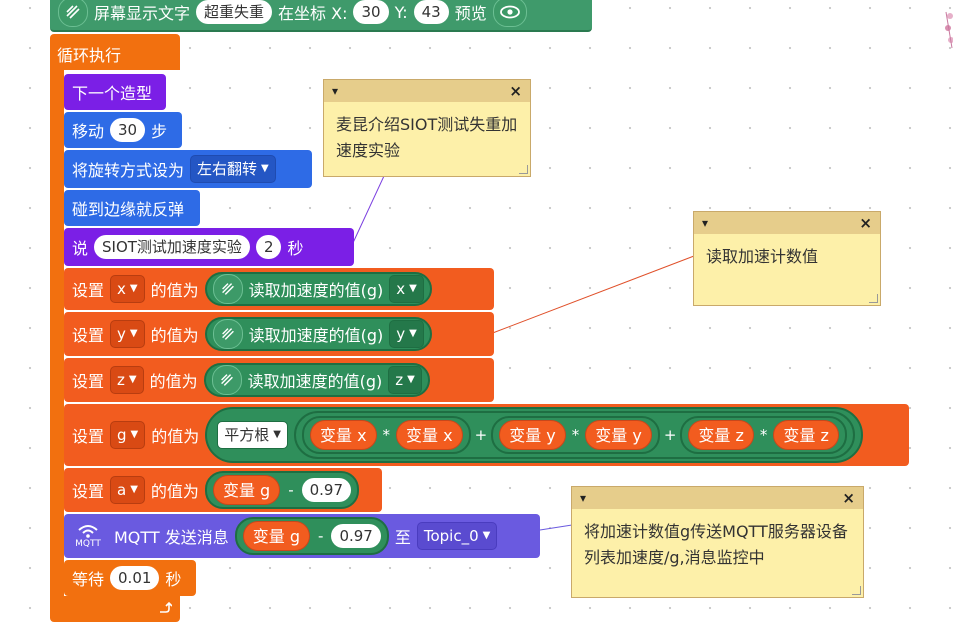 The image size is (953, 643). I want to click on variable-dropdown-g: g ▼, so click(128, 435).